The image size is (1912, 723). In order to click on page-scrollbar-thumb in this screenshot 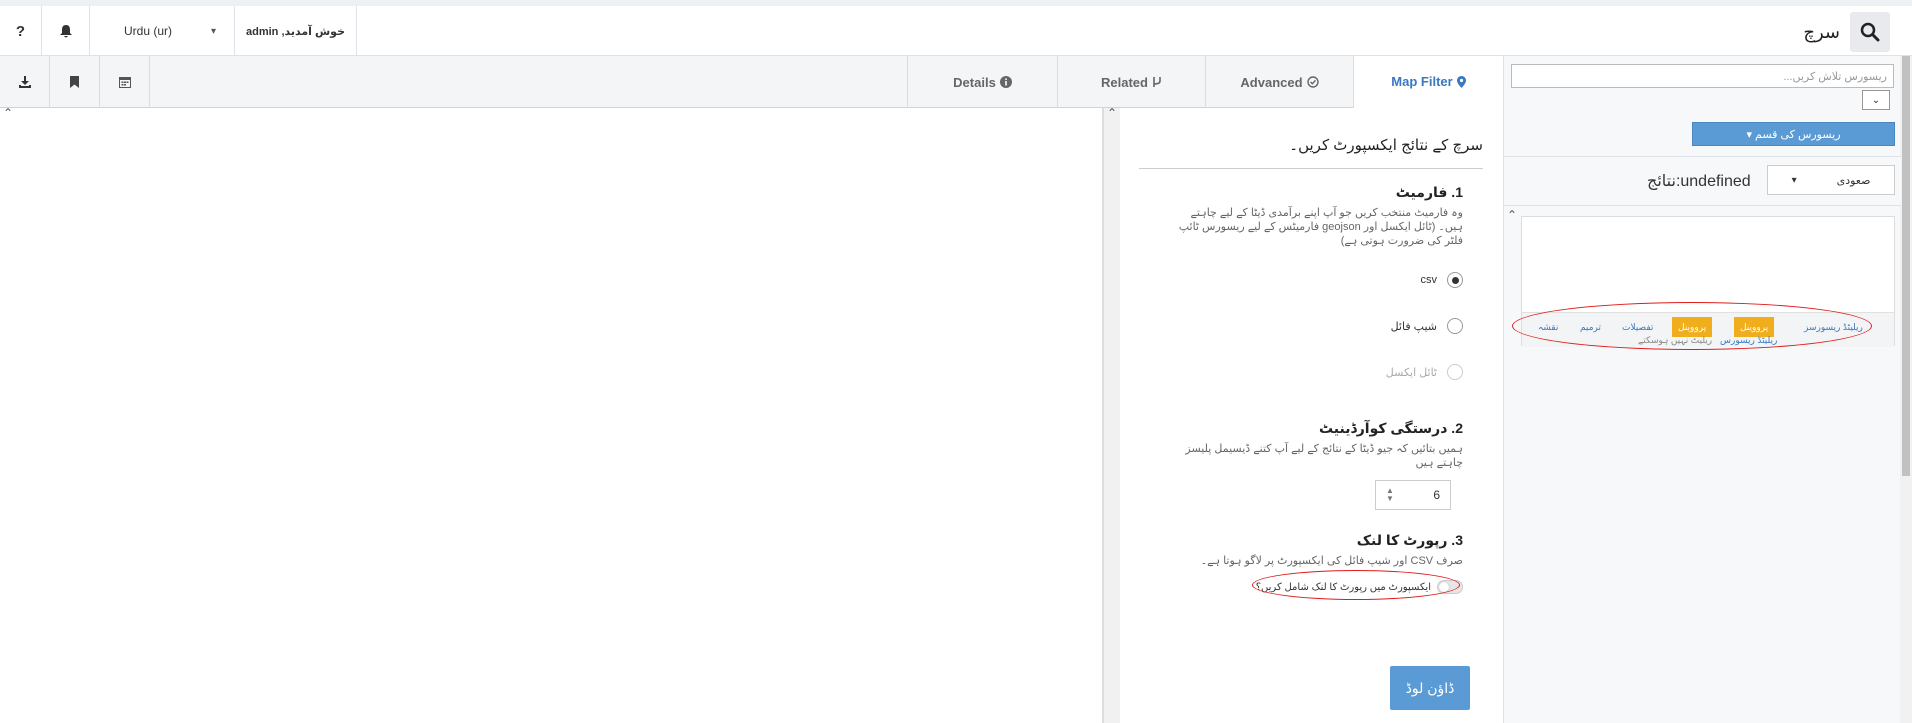, I will do `click(1906, 266)`.